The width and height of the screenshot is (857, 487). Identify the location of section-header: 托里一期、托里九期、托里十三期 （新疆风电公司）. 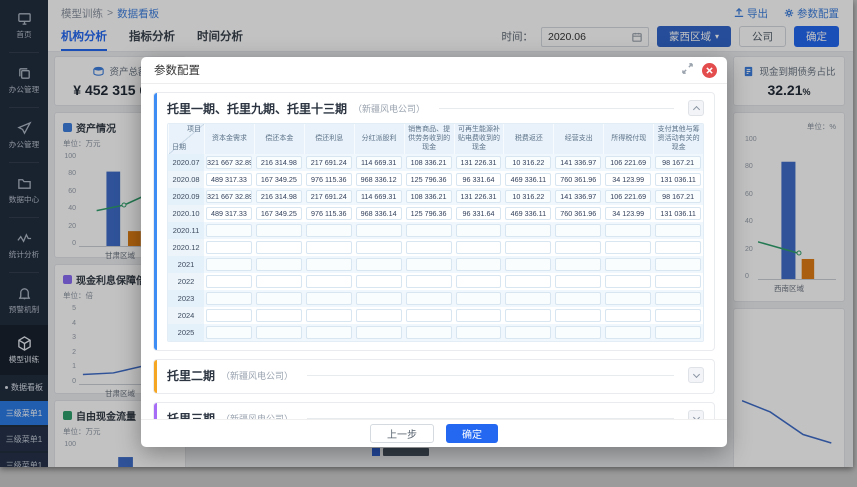
(435, 108).